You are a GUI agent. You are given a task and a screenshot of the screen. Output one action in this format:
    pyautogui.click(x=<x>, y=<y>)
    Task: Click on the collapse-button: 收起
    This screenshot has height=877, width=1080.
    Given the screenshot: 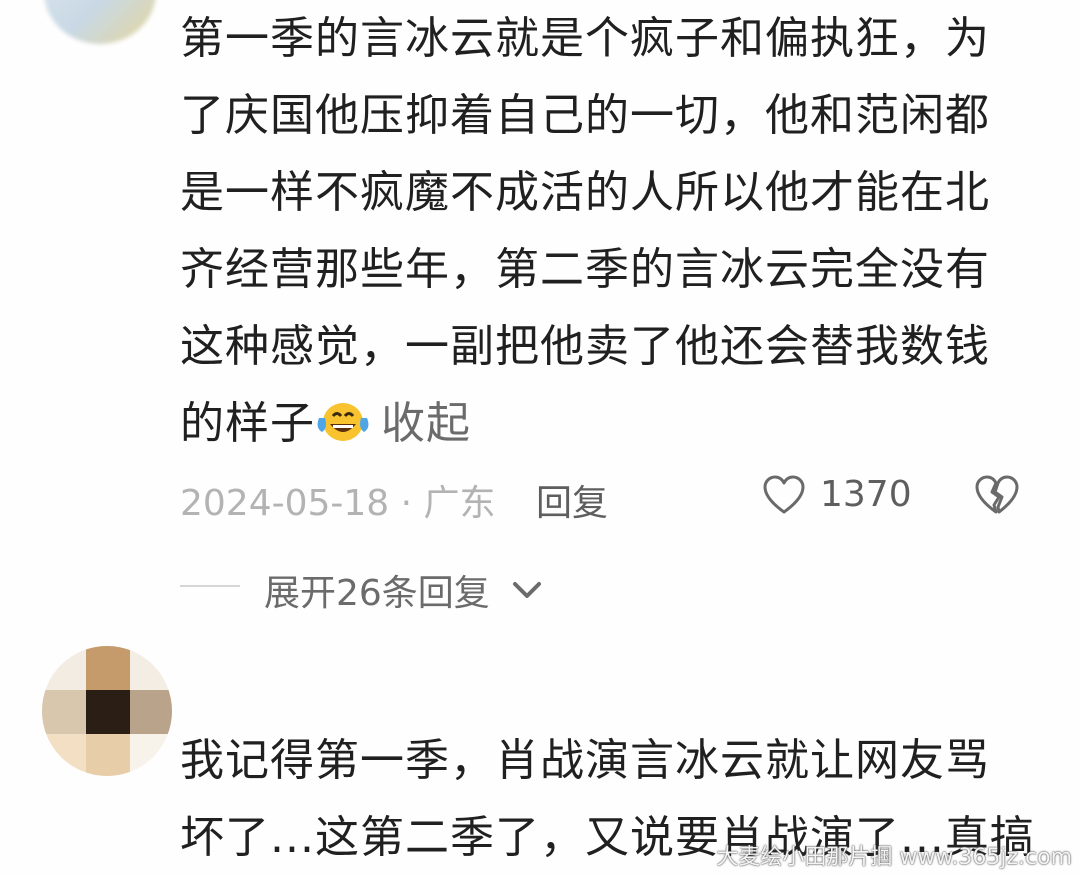 What is the action you would take?
    pyautogui.click(x=426, y=423)
    